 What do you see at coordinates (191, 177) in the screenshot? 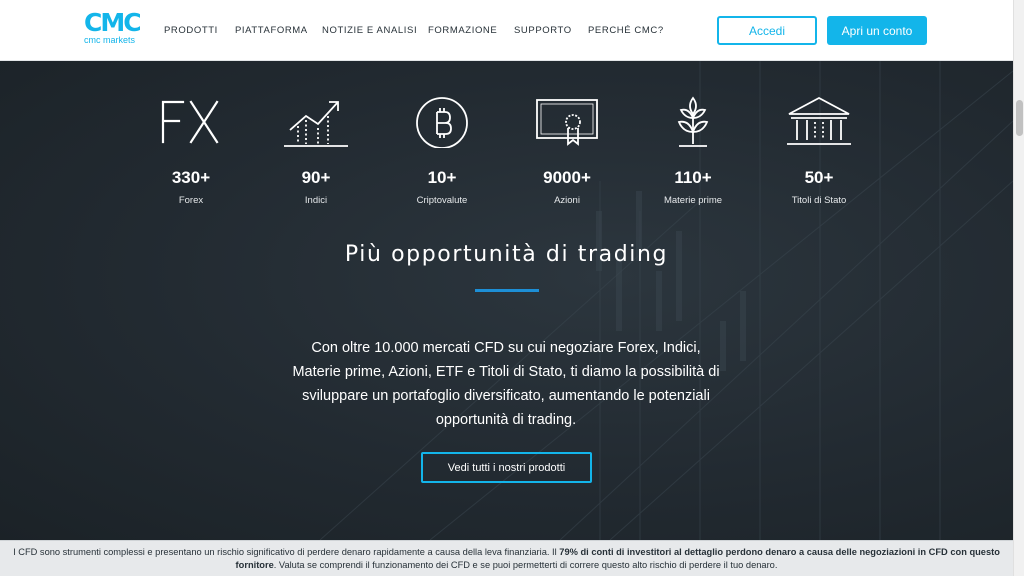
I see `market-count: 330+` at bounding box center [191, 177].